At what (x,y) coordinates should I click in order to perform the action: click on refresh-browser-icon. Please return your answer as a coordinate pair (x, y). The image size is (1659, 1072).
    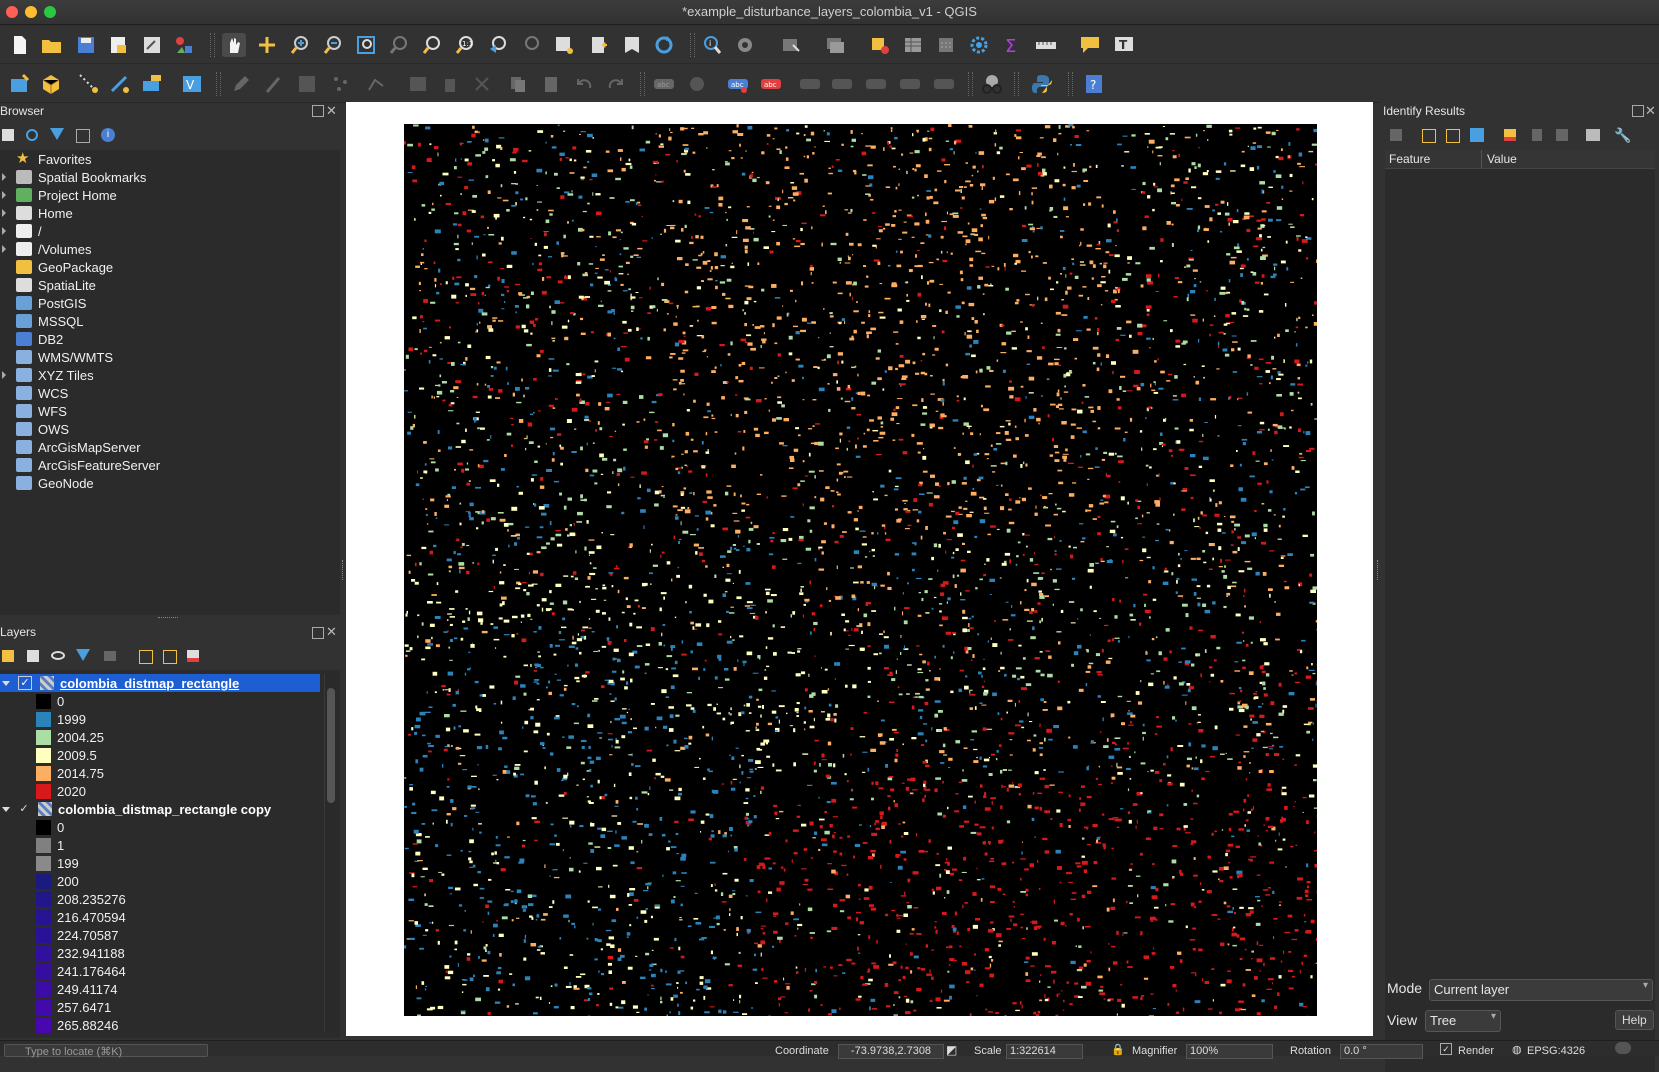
    Looking at the image, I should click on (32, 135).